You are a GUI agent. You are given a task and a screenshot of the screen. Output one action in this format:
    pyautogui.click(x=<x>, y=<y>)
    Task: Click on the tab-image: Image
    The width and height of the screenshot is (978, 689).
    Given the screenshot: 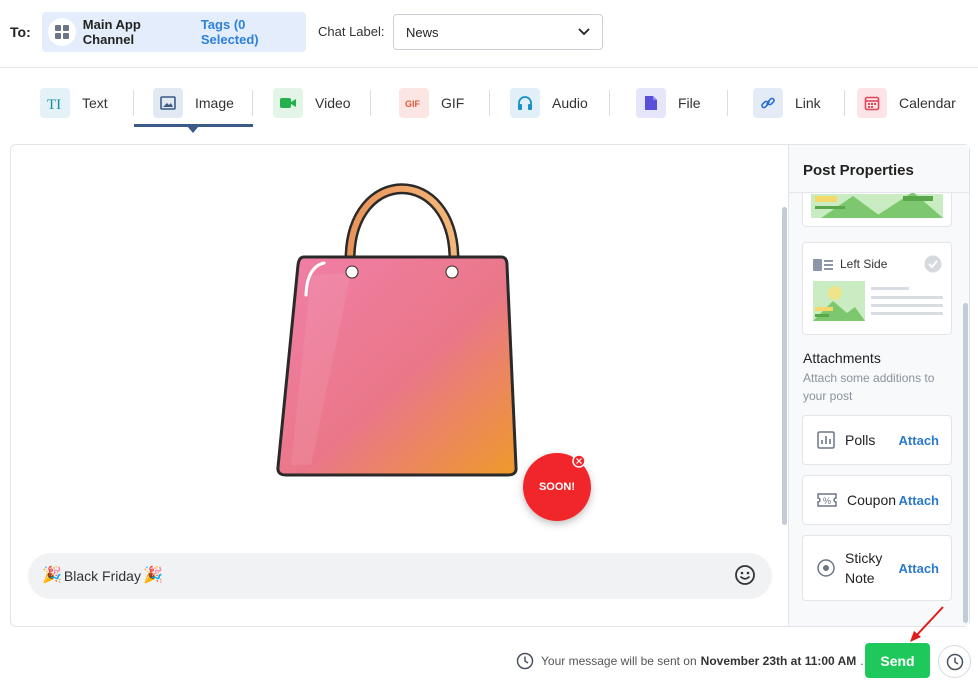 What is the action you would take?
    pyautogui.click(x=193, y=103)
    